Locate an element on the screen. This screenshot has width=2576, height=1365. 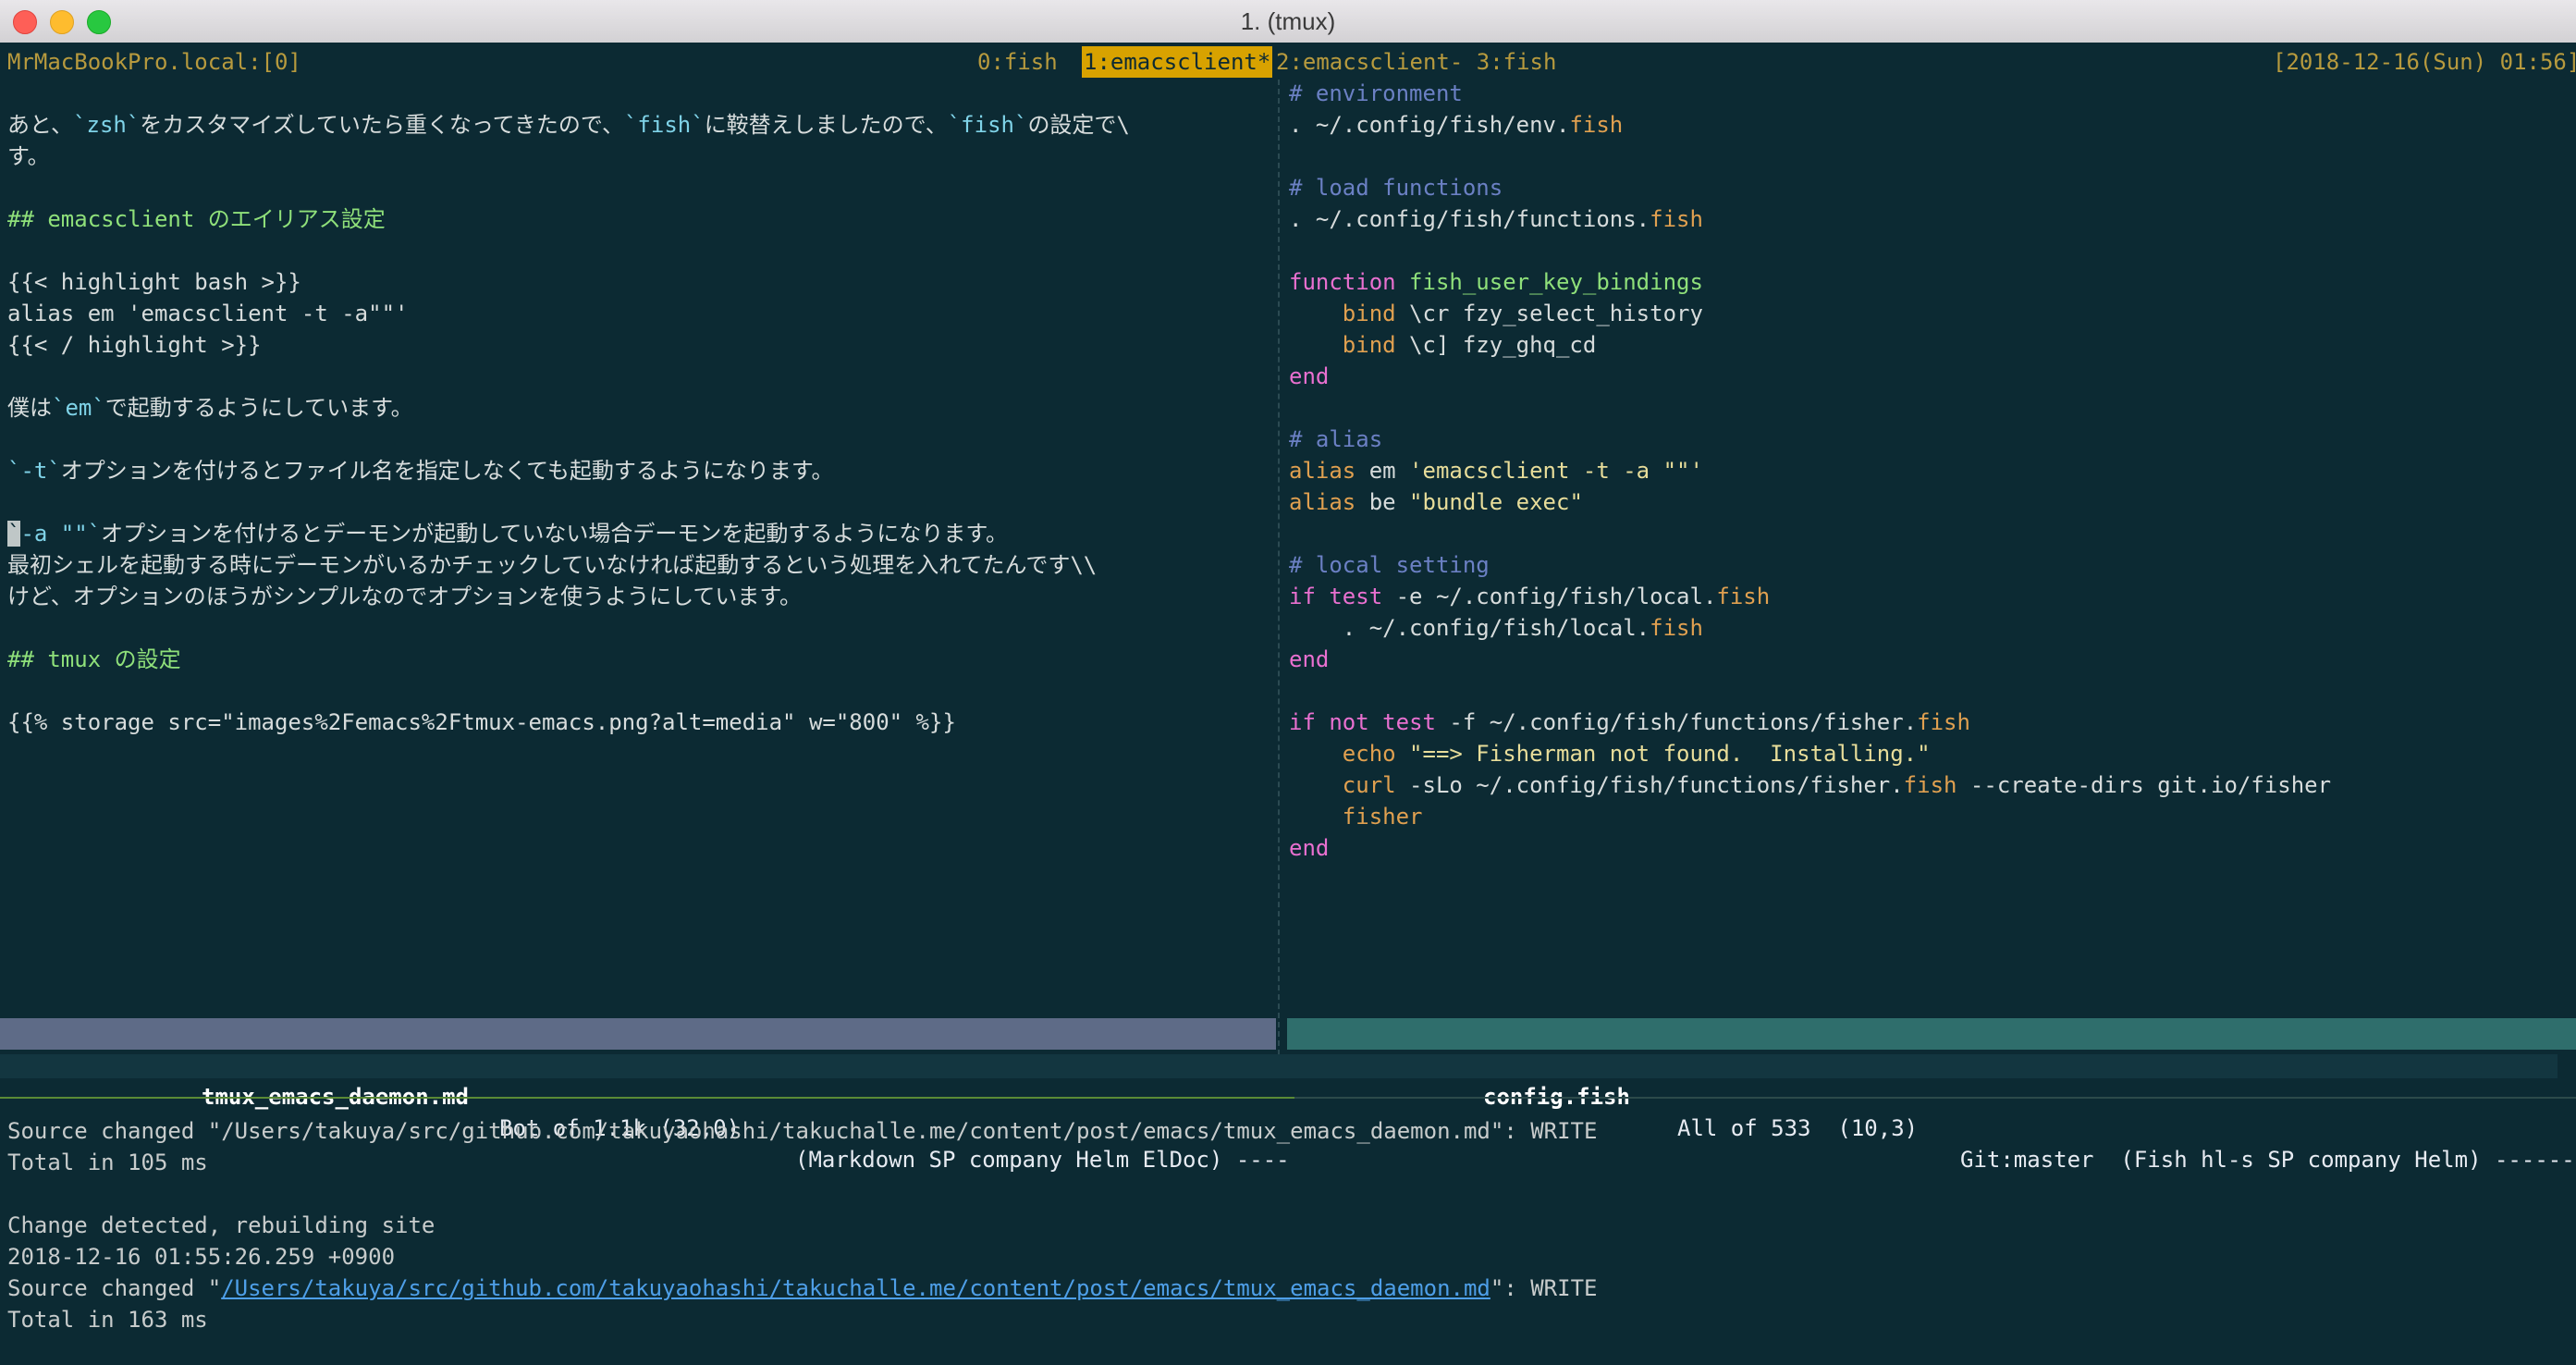
md-line: {{< / highlight >}} is located at coordinates (134, 345).